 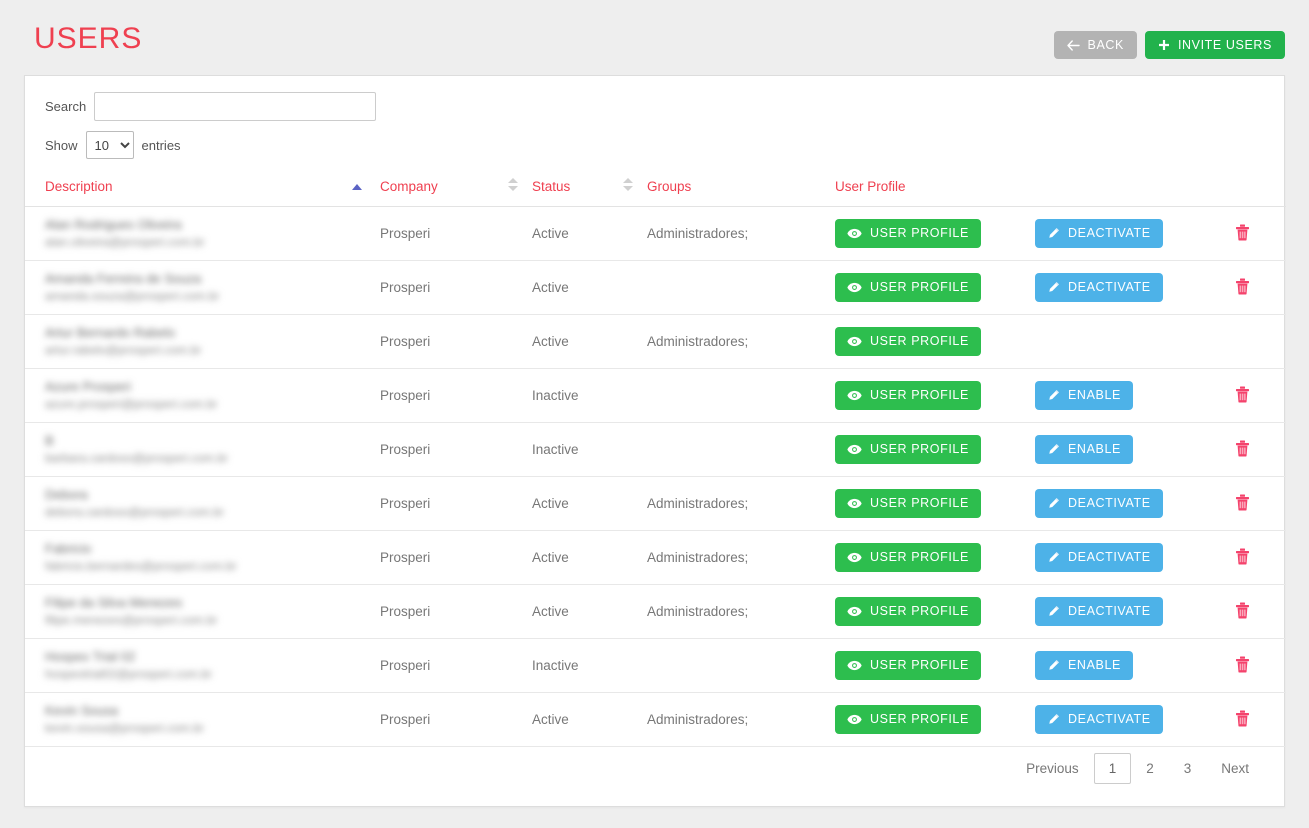 What do you see at coordinates (1214, 45) in the screenshot?
I see `invite-users-button: INVITE USERS` at bounding box center [1214, 45].